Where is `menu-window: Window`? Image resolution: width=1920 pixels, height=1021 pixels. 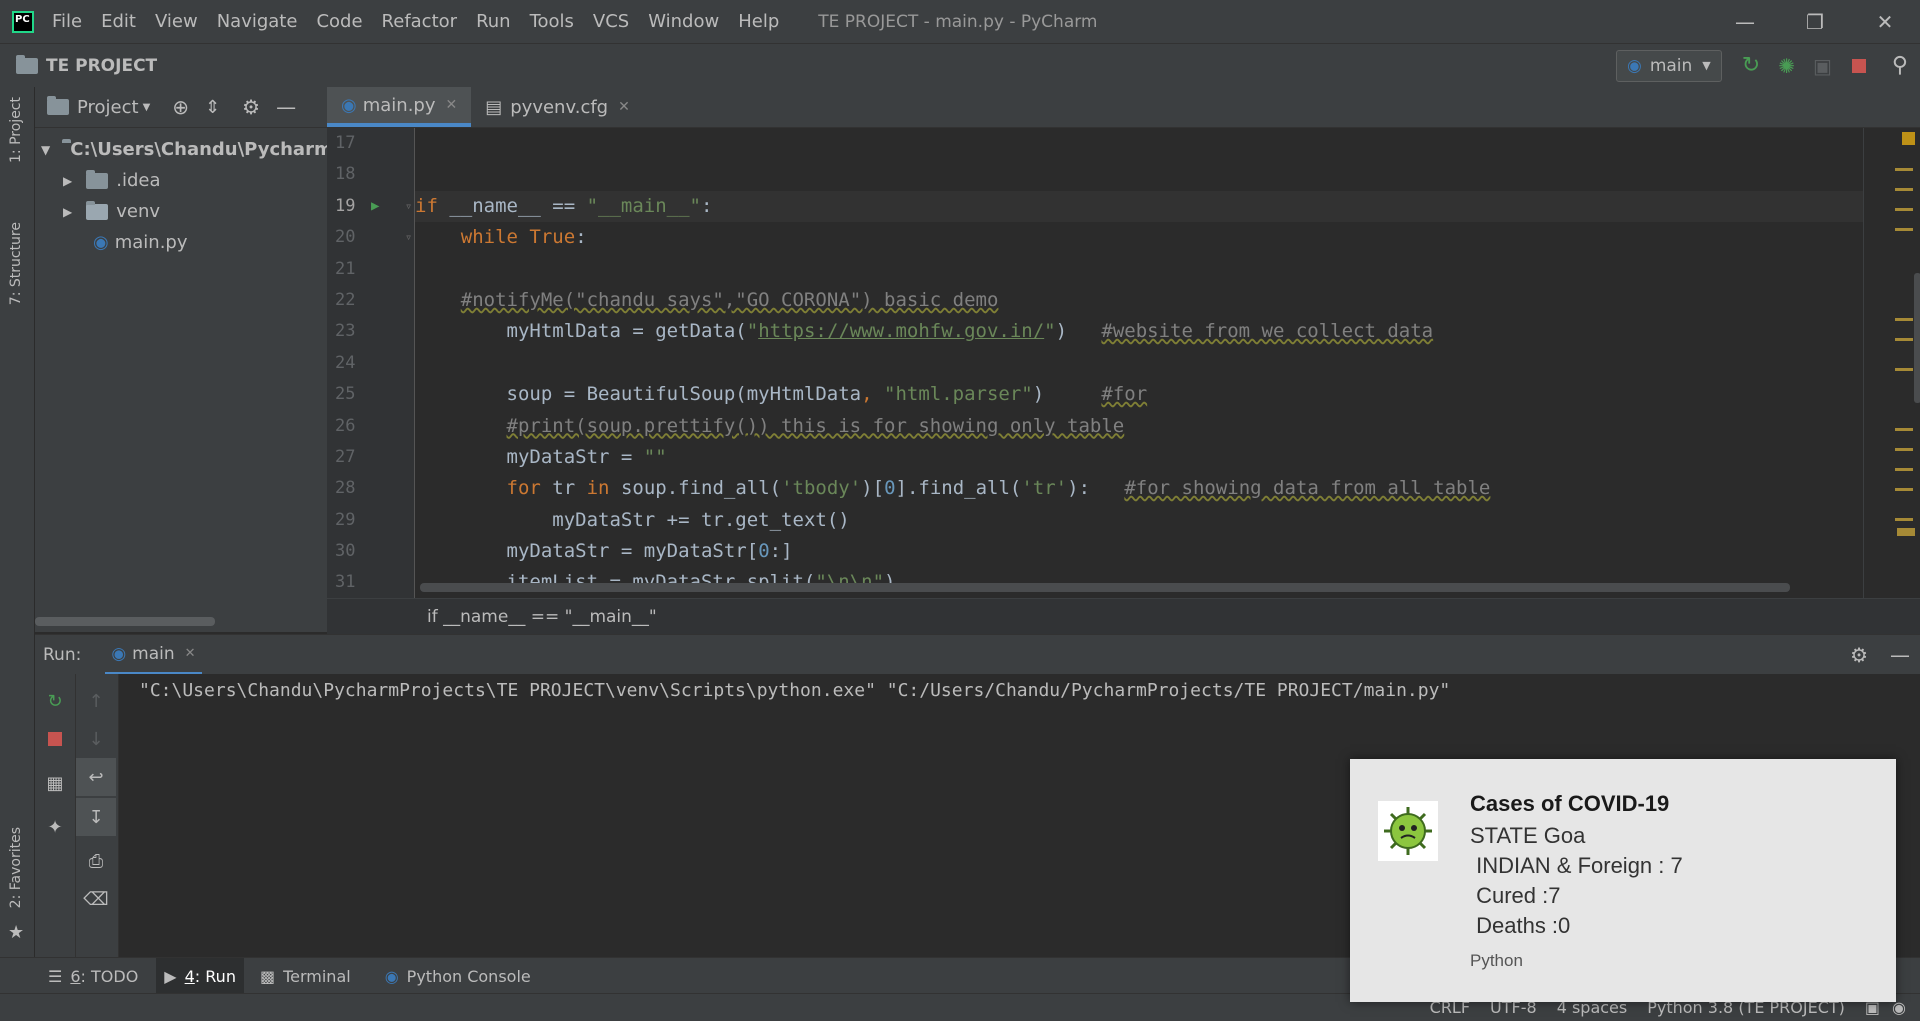 menu-window: Window is located at coordinates (683, 21).